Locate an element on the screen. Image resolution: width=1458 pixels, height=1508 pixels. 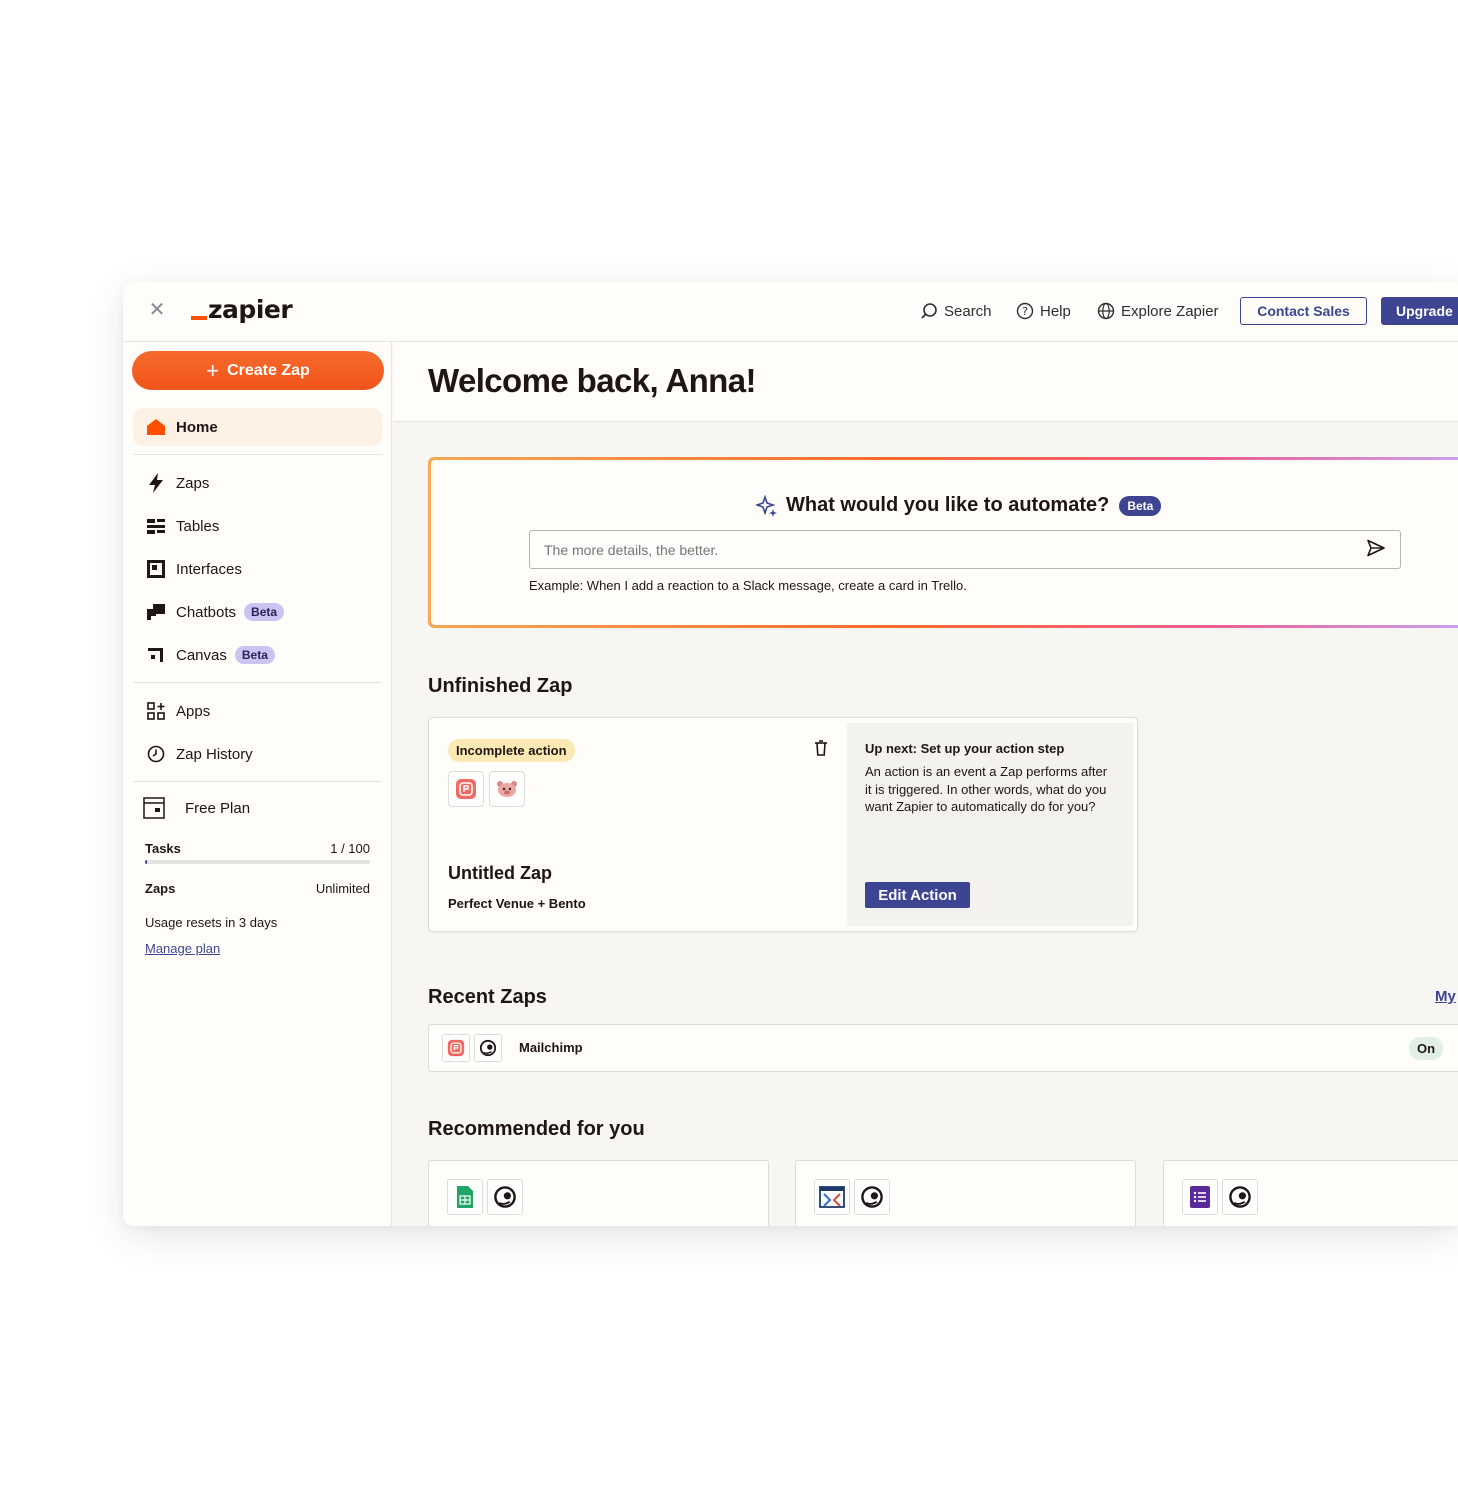
plan-name: Free Plan is located at coordinates (218, 808).